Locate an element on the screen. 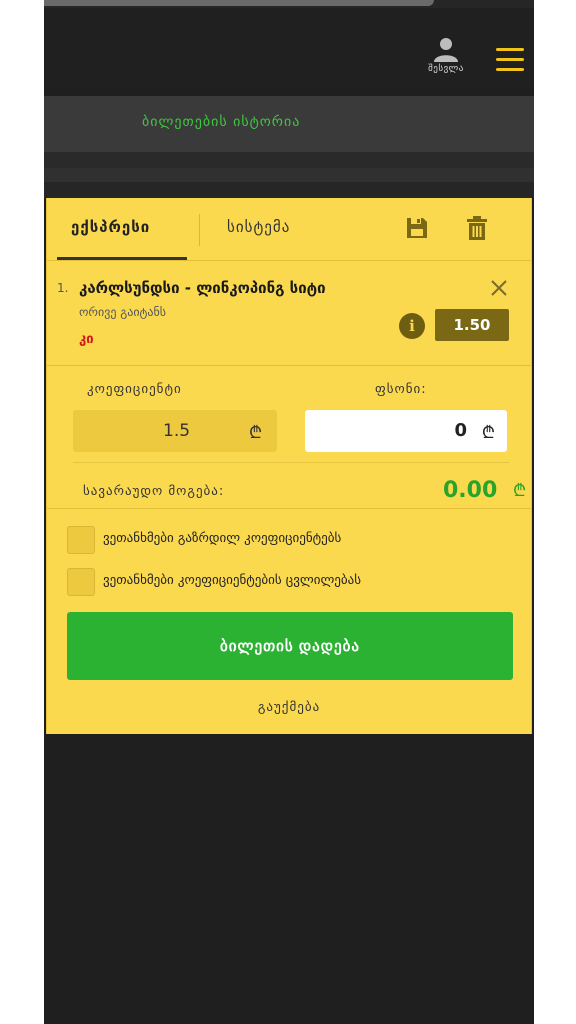  cancel-button: გაუქმება is located at coordinates (289, 707).